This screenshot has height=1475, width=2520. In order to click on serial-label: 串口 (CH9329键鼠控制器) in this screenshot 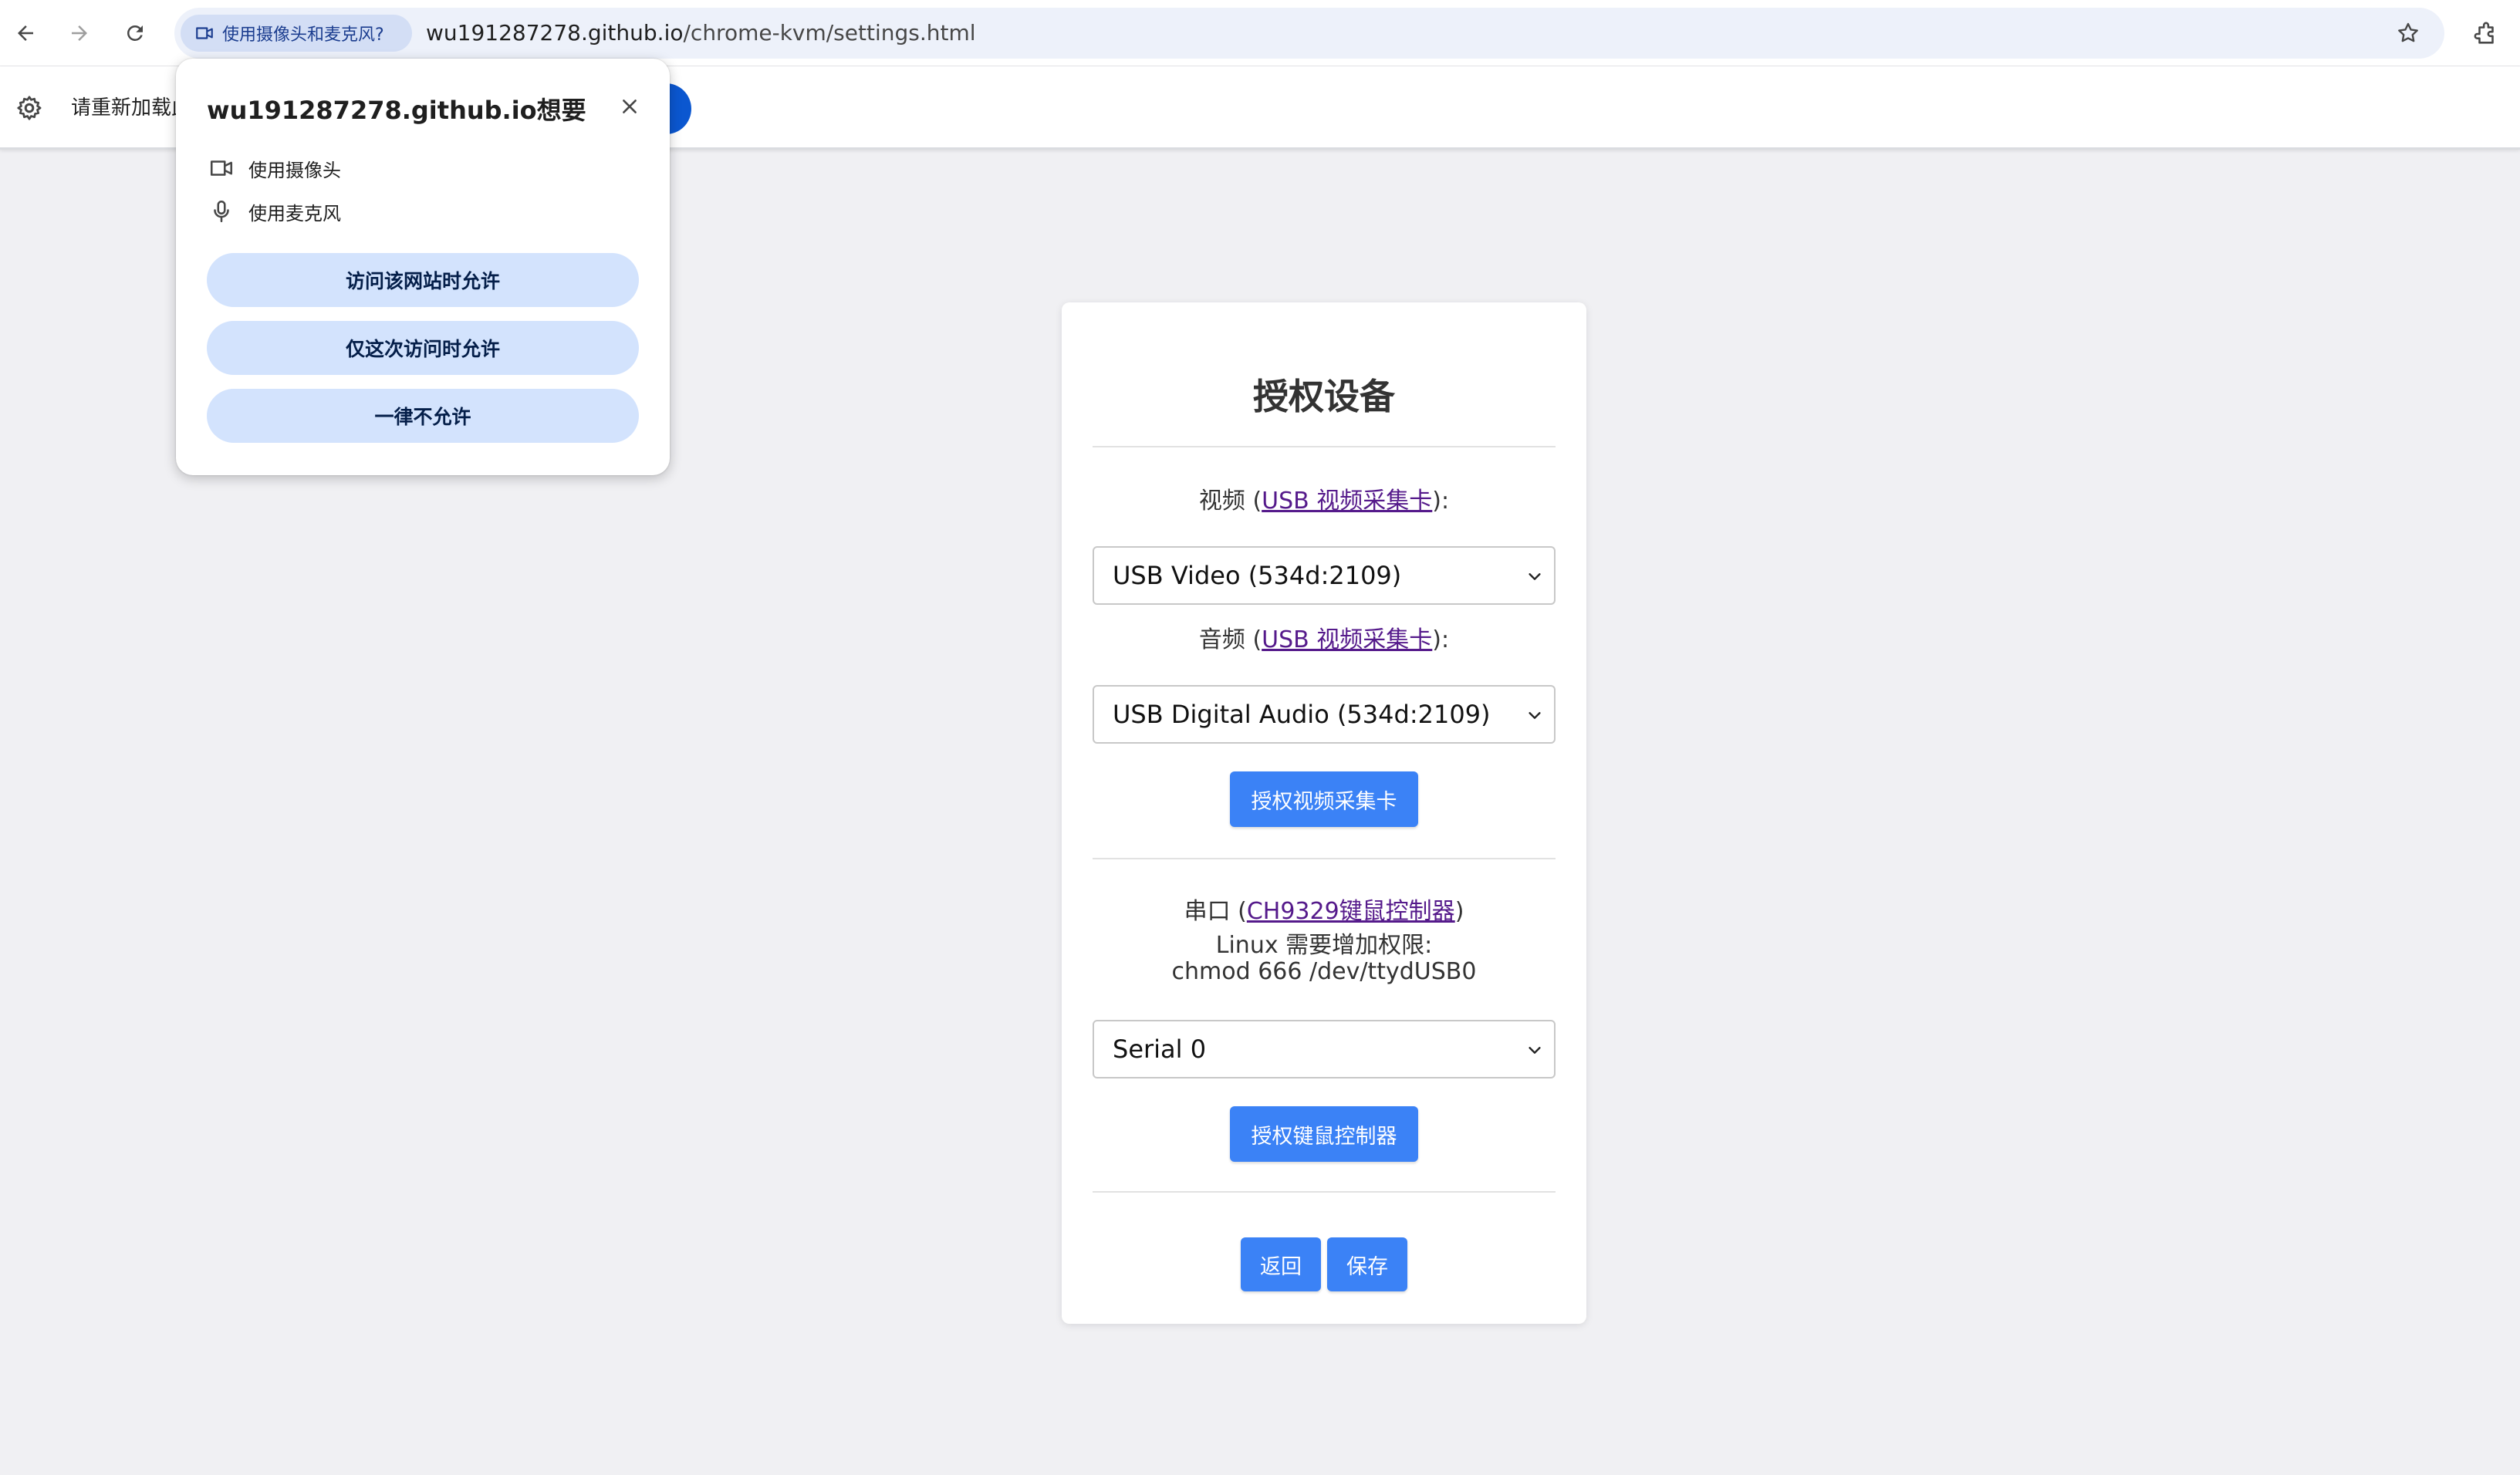, I will do `click(1324, 912)`.